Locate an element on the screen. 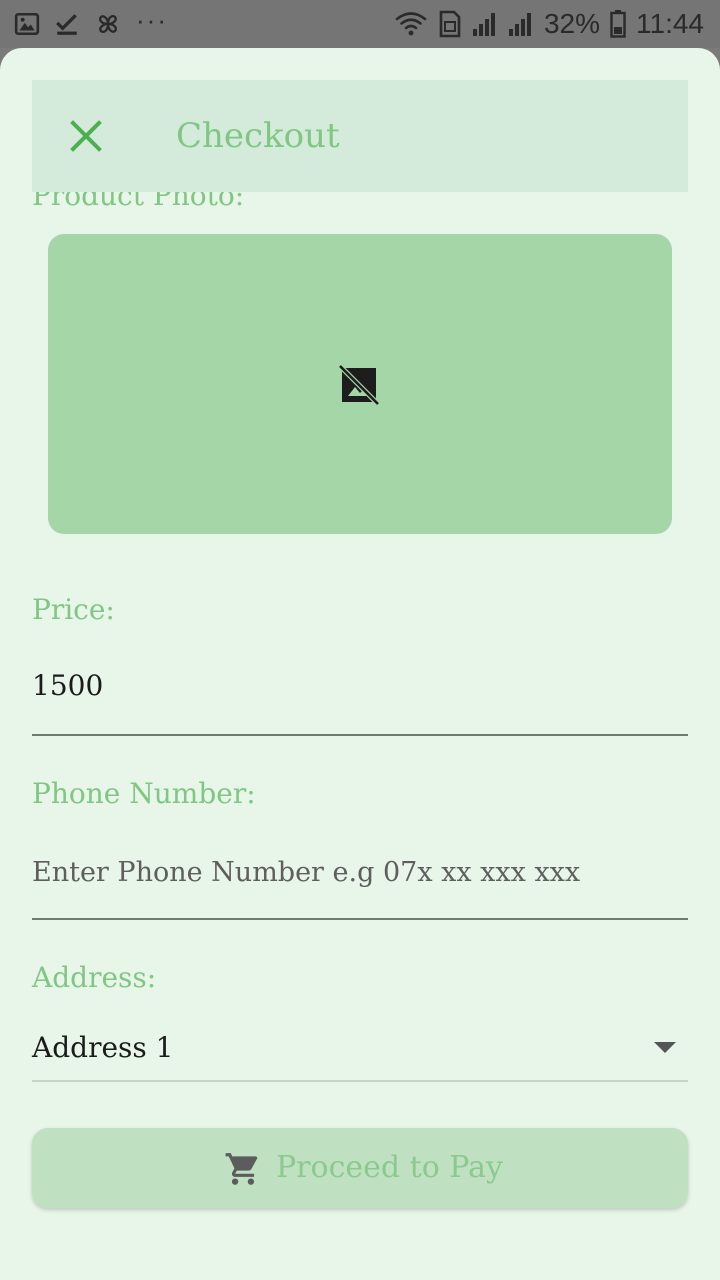 This screenshot has width=720, height=1280. status-left-icons: ··· is located at coordinates (91, 22).